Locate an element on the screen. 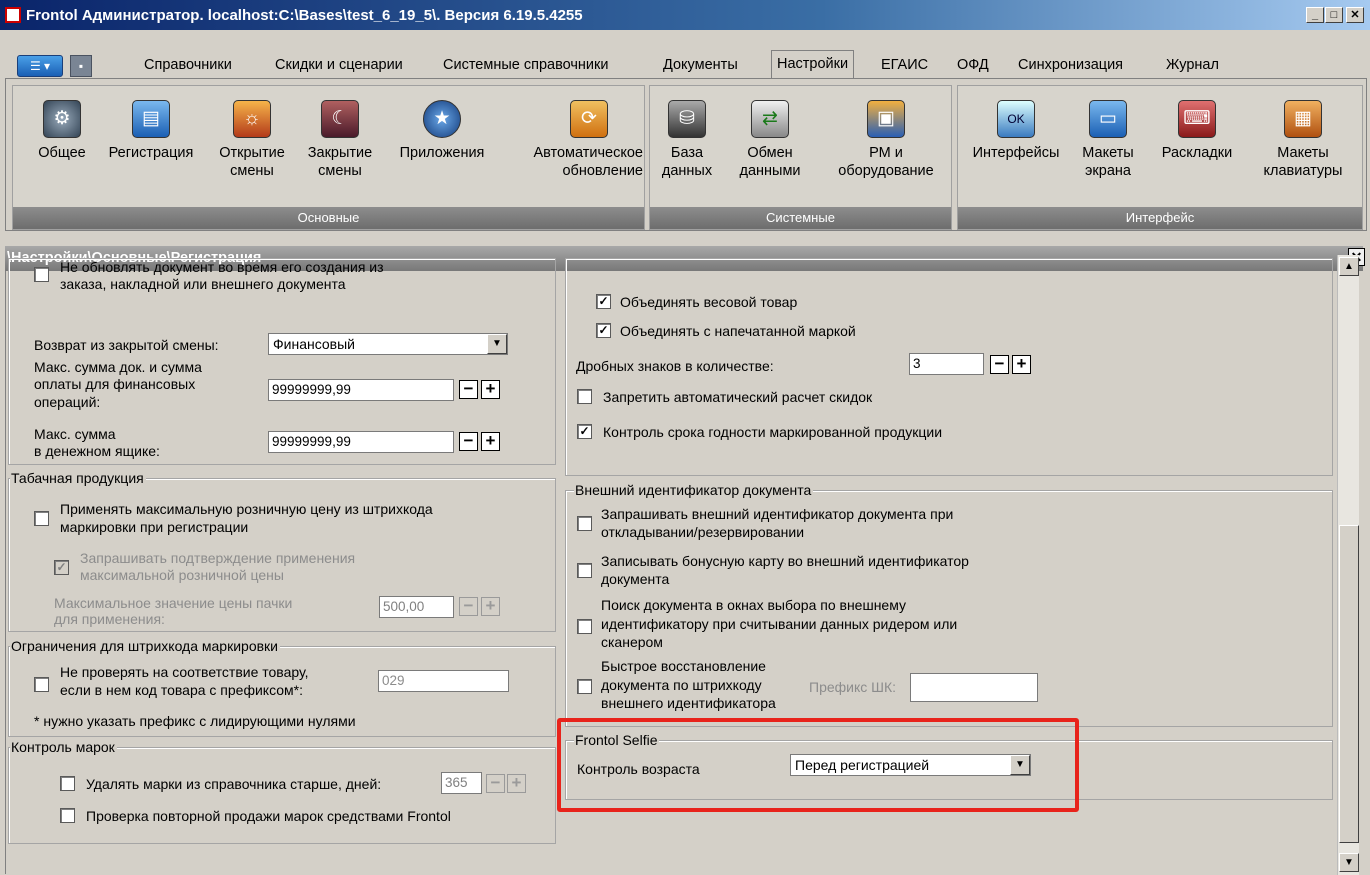  ext-bonus-checkbox is located at coordinates (584, 570).